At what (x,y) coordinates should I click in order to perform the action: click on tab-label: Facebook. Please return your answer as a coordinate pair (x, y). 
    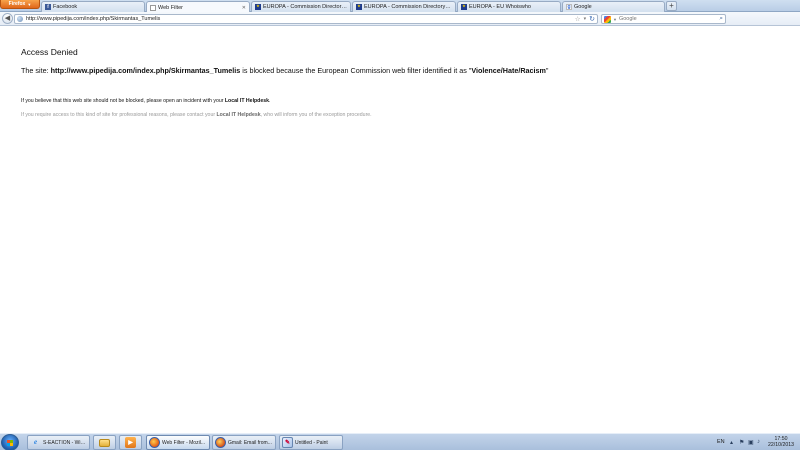
    Looking at the image, I should click on (65, 7).